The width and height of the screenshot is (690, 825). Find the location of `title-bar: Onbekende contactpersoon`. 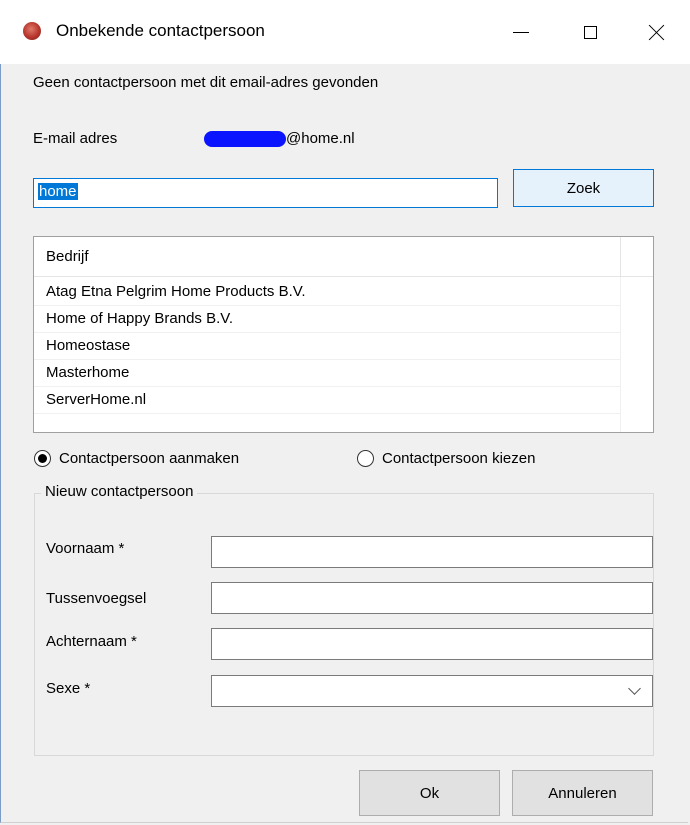

title-bar: Onbekende contactpersoon is located at coordinates (345, 32).